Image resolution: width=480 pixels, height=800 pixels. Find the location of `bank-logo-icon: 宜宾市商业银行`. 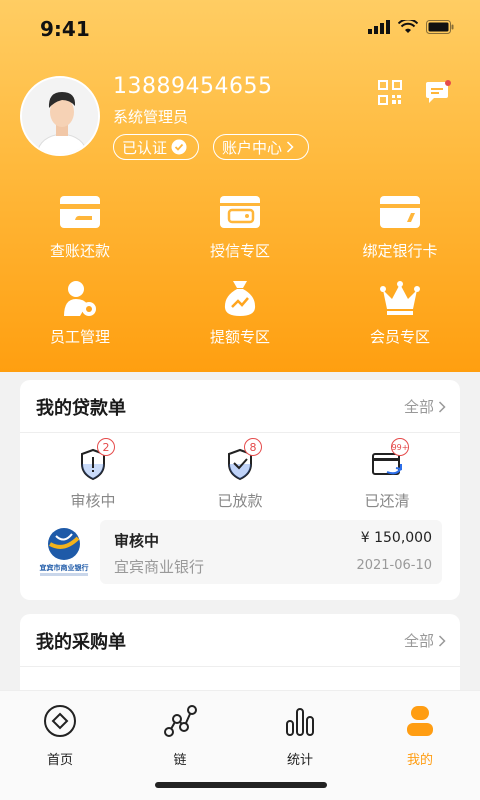

bank-logo-icon: 宜宾市商业银行 is located at coordinates (64, 552).